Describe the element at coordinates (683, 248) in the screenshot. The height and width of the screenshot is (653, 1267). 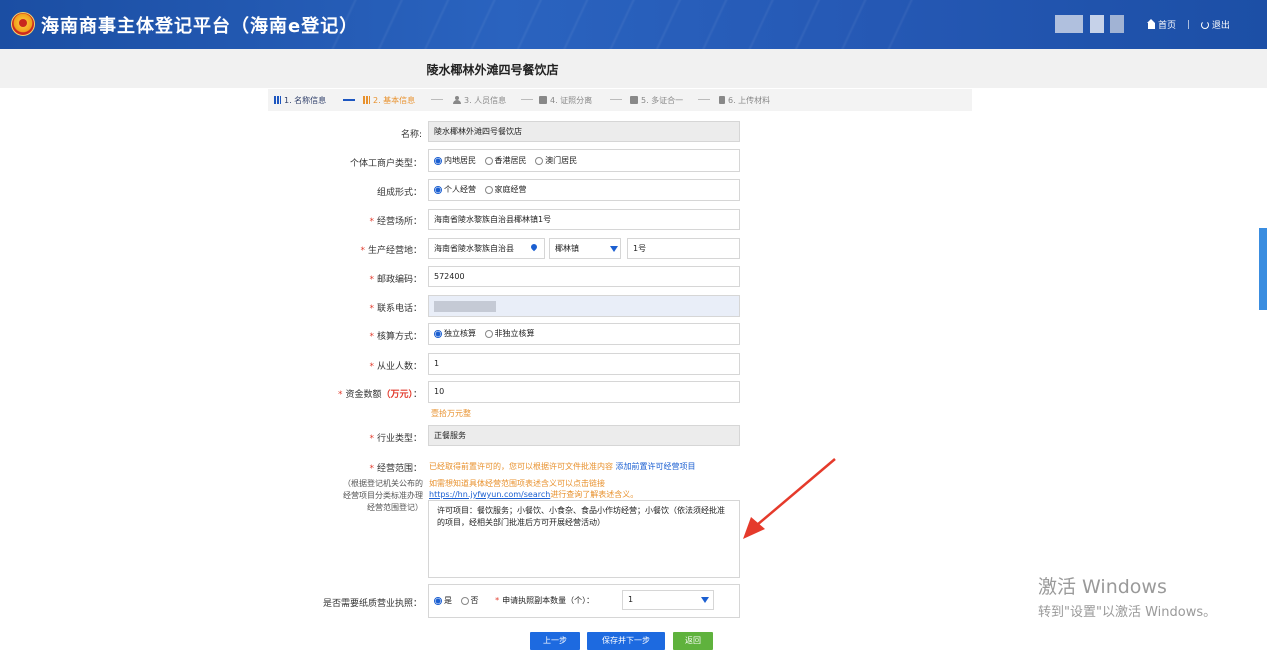
I see `production-detail-input: 1号` at that location.